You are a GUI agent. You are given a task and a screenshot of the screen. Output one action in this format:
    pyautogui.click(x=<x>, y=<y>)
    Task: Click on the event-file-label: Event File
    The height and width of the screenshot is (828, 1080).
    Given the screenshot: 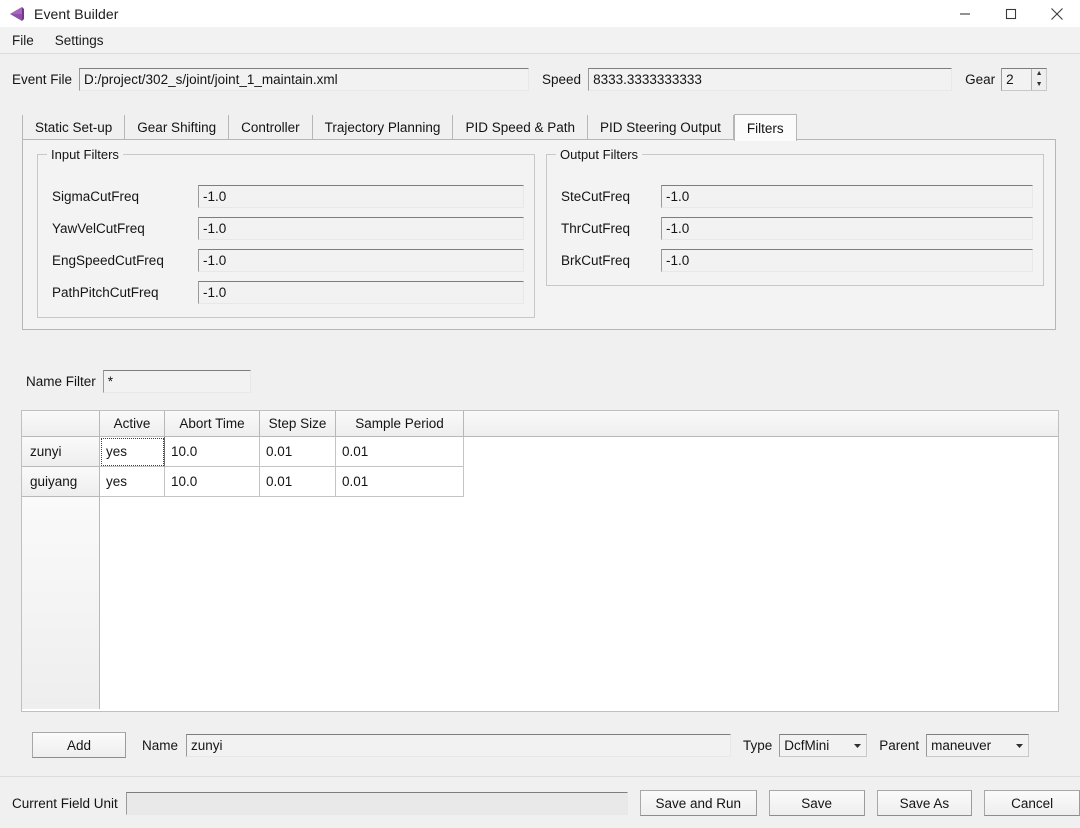 What is the action you would take?
    pyautogui.click(x=42, y=79)
    